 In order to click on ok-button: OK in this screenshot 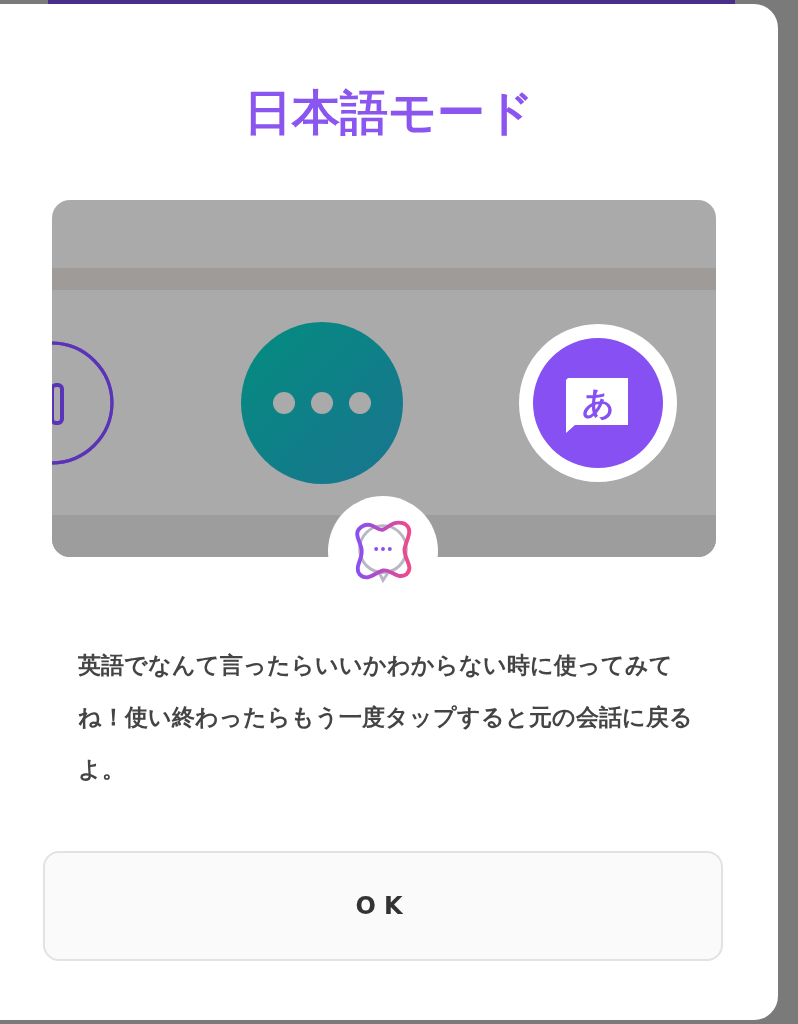, I will do `click(383, 906)`.